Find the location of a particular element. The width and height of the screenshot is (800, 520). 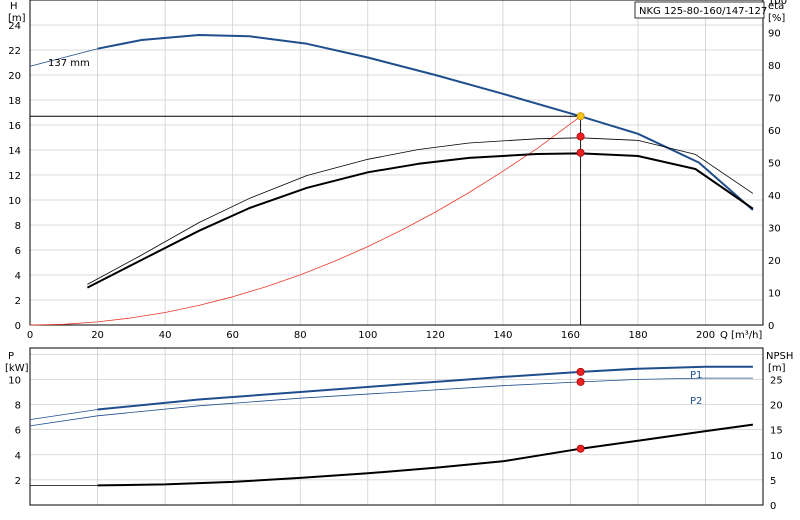

eta-tick-label: 30 is located at coordinates (774, 229).